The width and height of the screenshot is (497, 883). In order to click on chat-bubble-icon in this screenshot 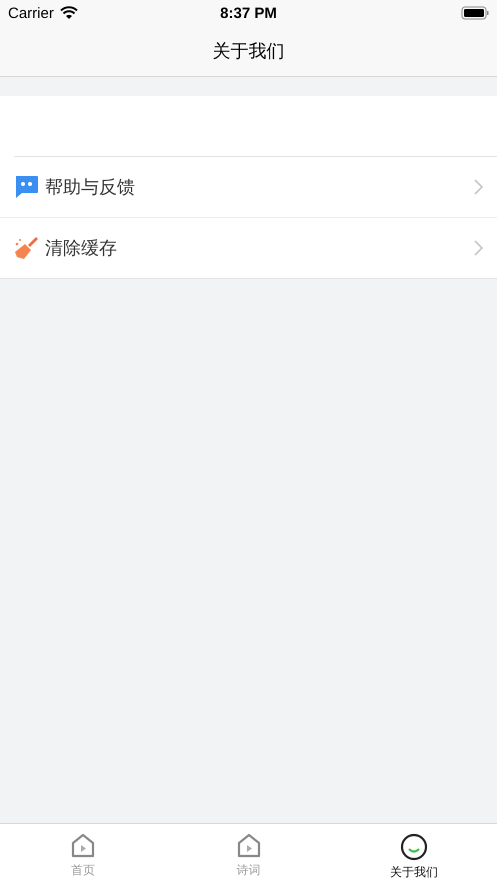, I will do `click(26, 187)`.